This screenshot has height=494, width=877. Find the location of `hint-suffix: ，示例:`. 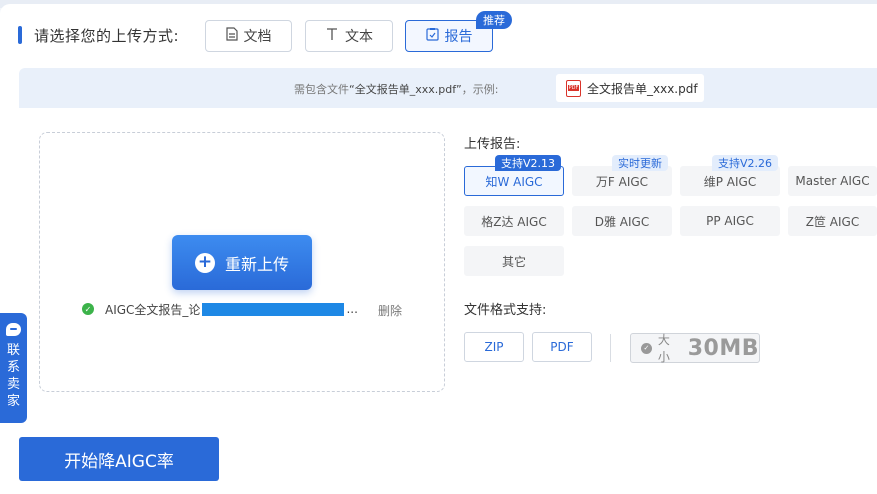

hint-suffix: ，示例: is located at coordinates (480, 89).